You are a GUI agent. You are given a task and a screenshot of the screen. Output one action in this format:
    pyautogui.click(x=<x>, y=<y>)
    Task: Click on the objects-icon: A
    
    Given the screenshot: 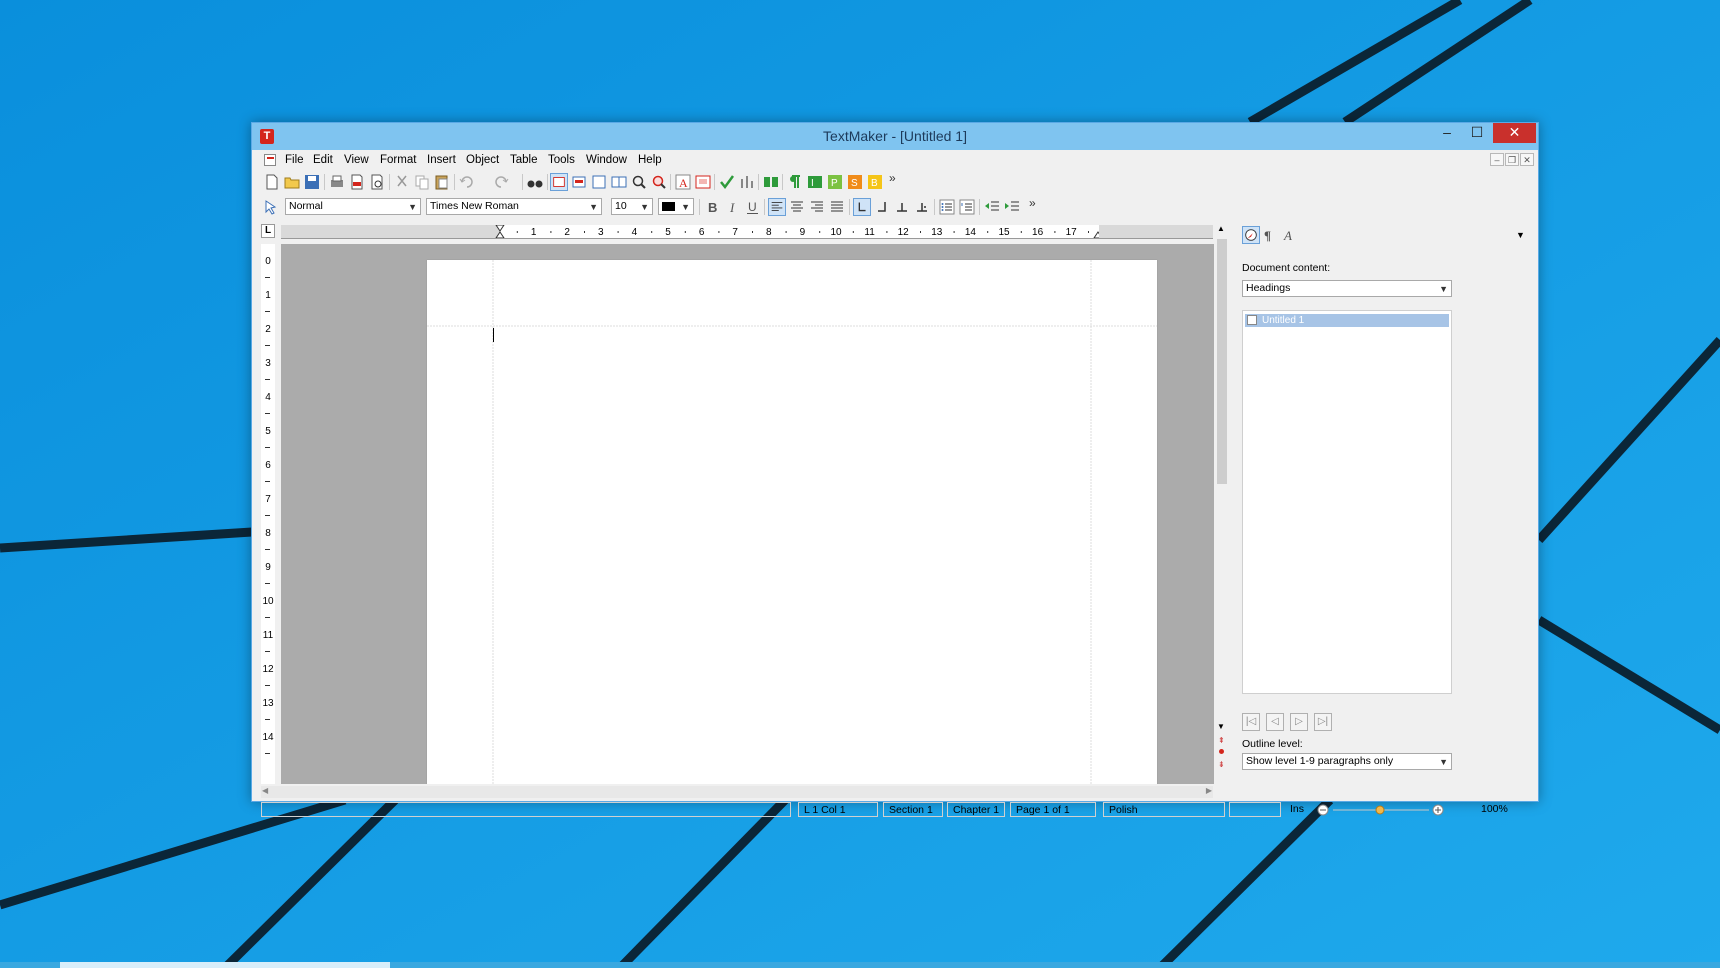 What is the action you would take?
    pyautogui.click(x=1291, y=235)
    